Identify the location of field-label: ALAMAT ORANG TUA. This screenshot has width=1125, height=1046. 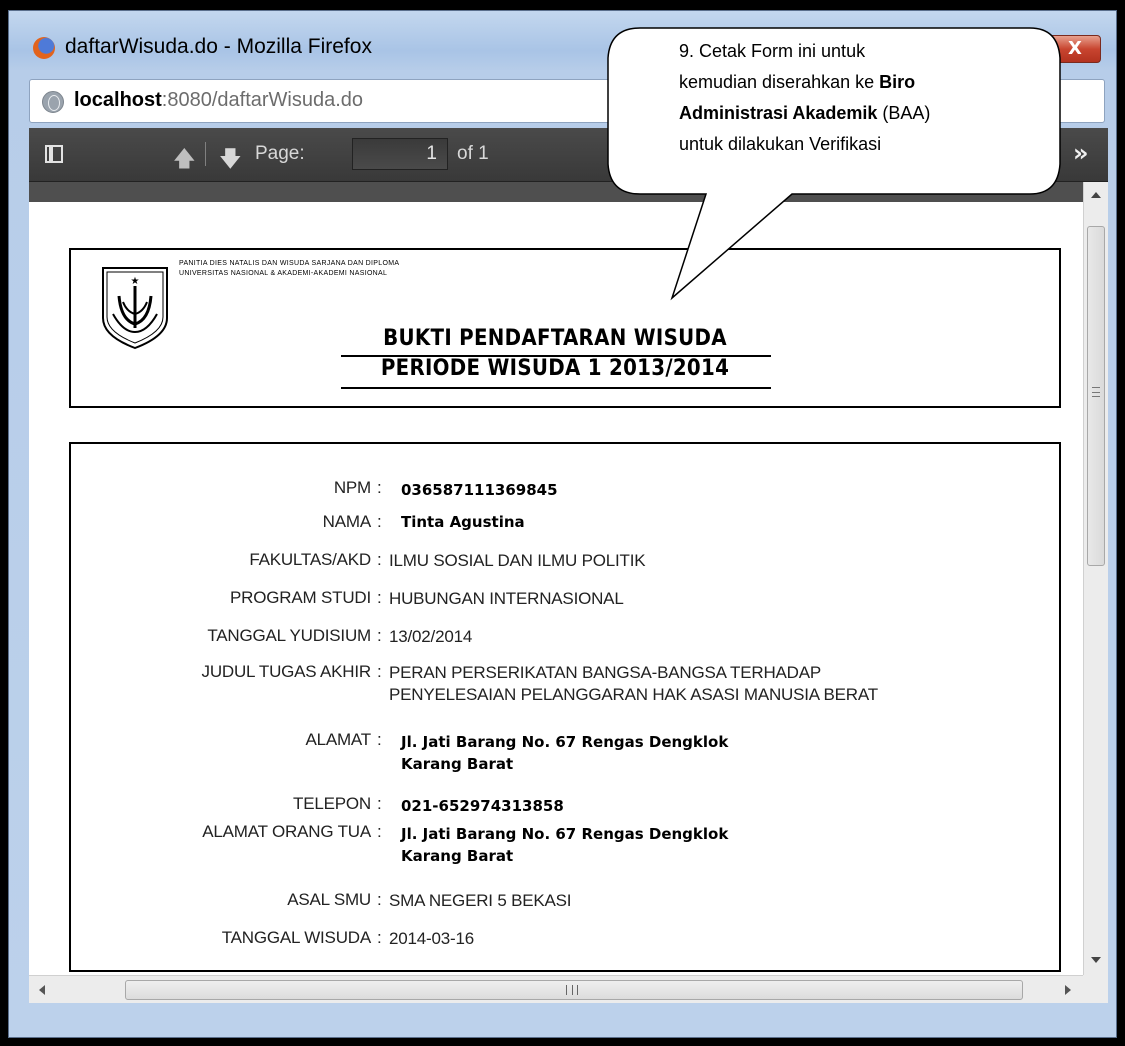
(286, 831).